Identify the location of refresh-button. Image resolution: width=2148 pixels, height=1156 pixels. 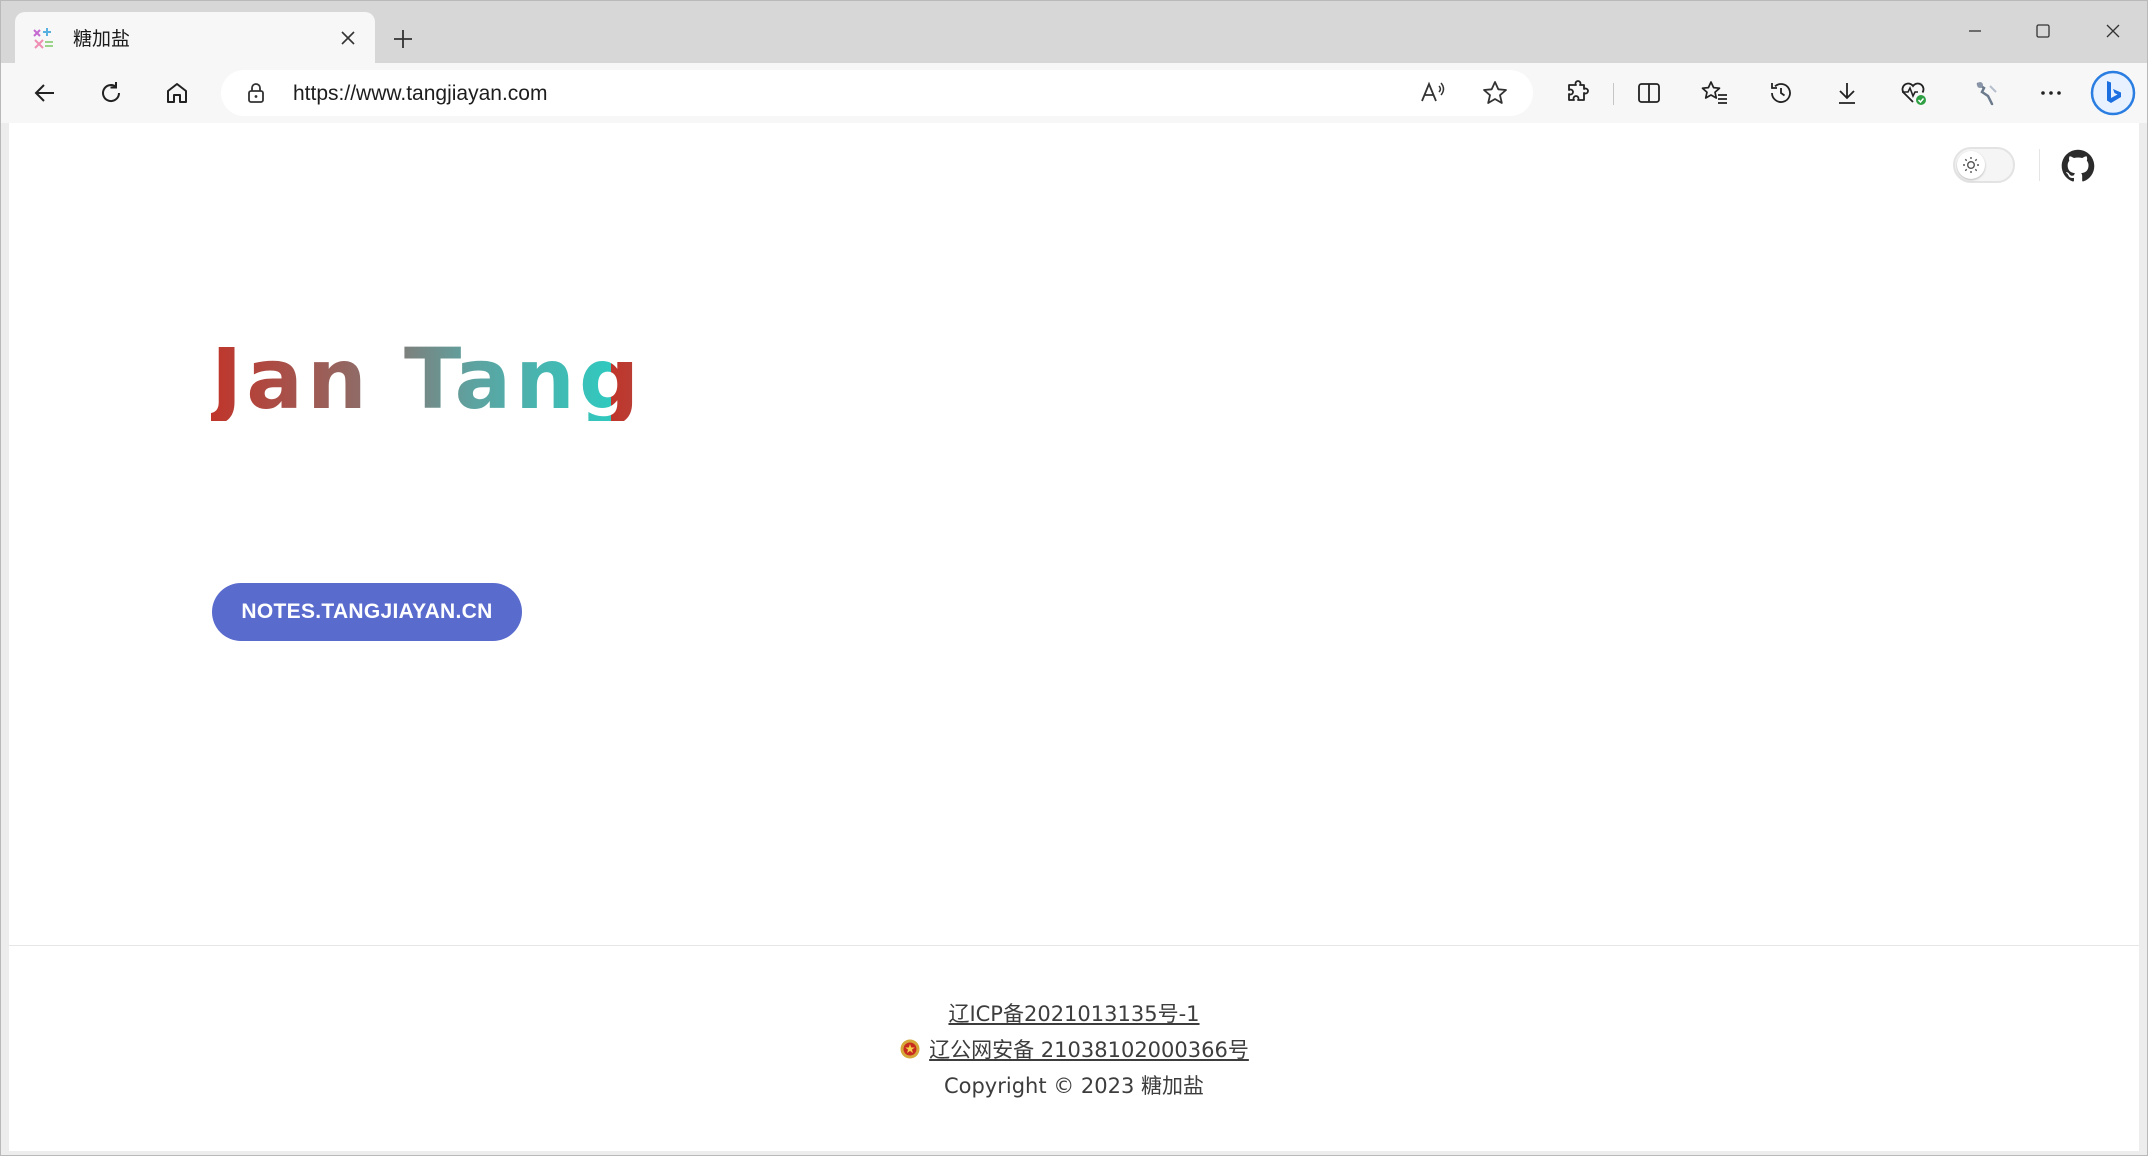
(111, 93).